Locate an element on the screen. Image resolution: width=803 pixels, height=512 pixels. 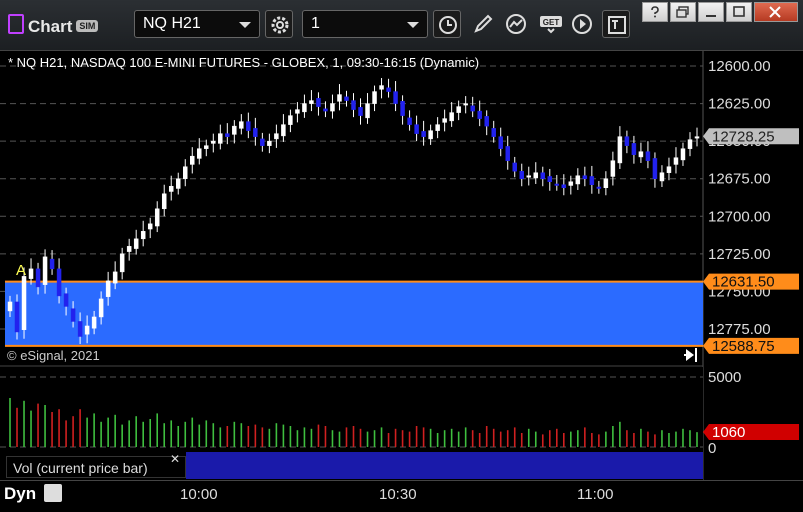
time-tick: 11:00 is located at coordinates (595, 494).